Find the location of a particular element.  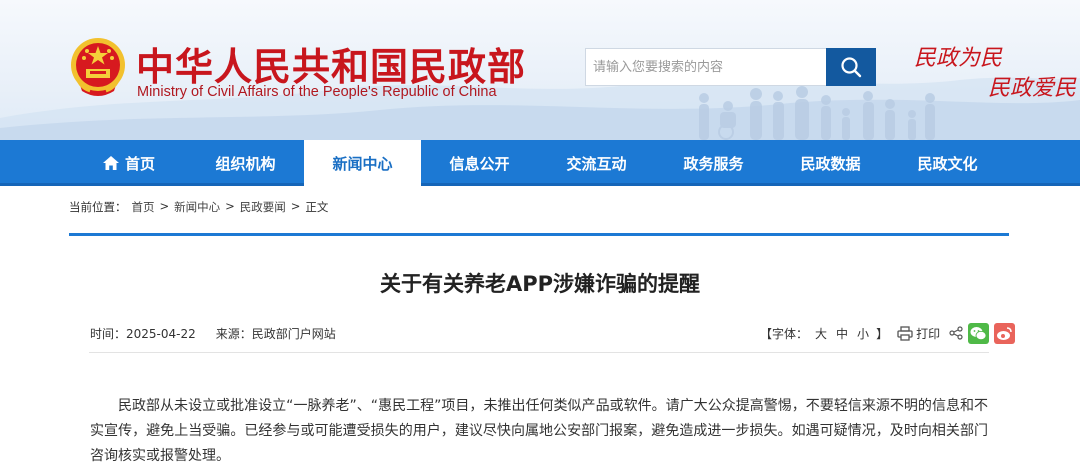

nav-item-label: 组织机构 is located at coordinates (245, 163).